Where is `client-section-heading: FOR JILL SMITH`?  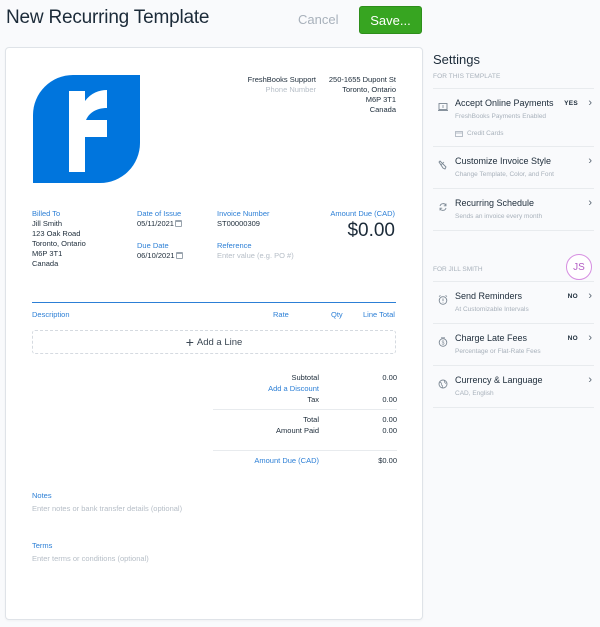
client-section-heading: FOR JILL SMITH is located at coordinates (458, 269).